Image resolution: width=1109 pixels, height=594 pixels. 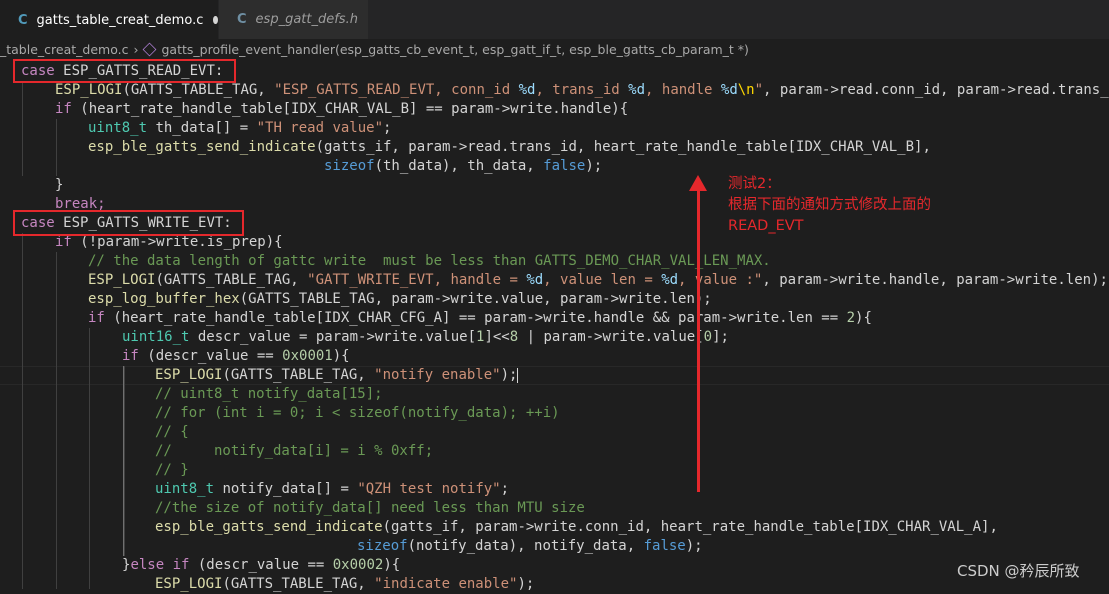 I want to click on tab-gatts-table-creat-demo: C gatts_table_creat_demo.c, so click(x=109, y=19).